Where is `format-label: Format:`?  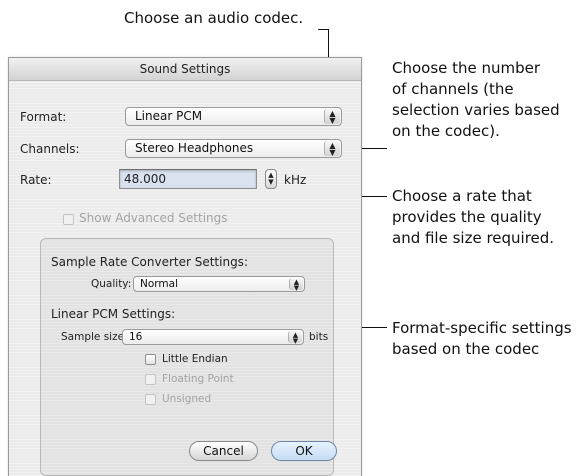 format-label: Format: is located at coordinates (43, 117).